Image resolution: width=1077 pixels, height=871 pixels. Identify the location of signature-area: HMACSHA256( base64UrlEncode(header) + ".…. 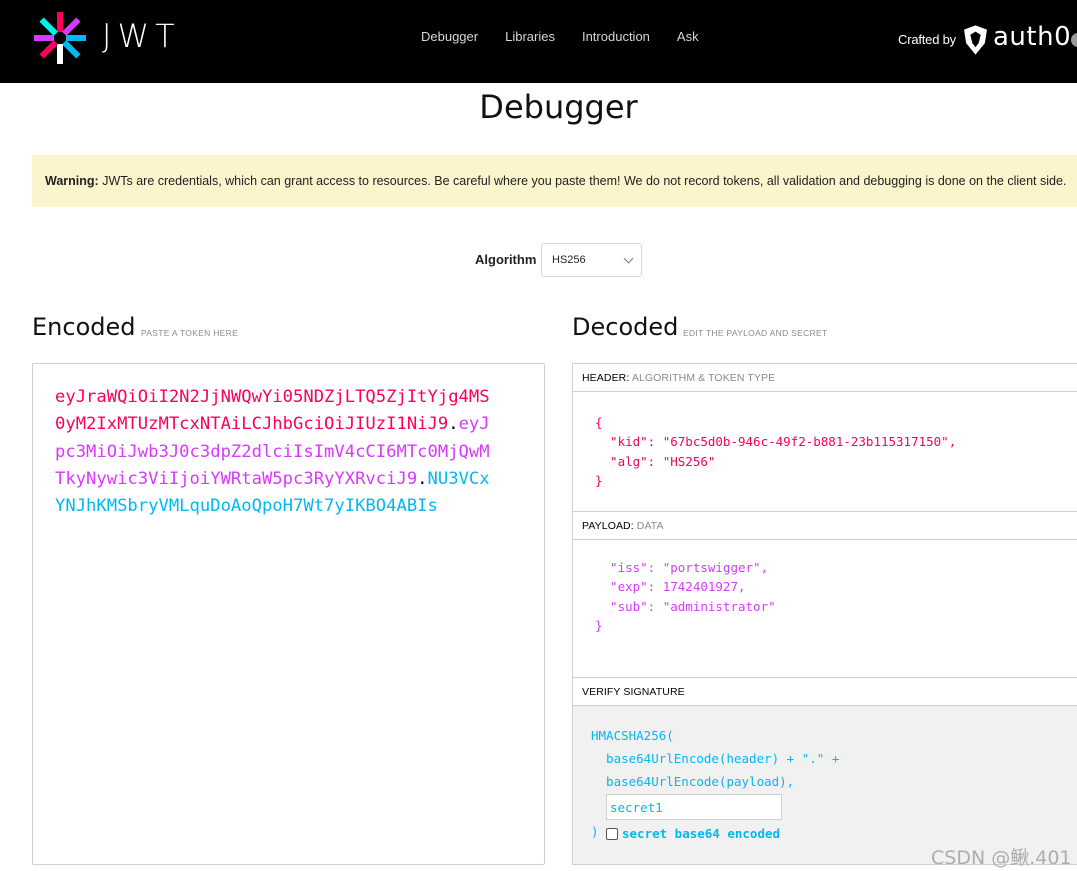
(825, 785).